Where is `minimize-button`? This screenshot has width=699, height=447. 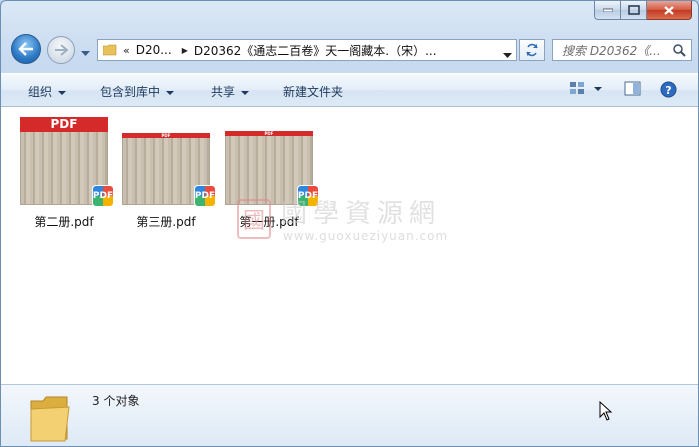
minimize-button is located at coordinates (607, 10).